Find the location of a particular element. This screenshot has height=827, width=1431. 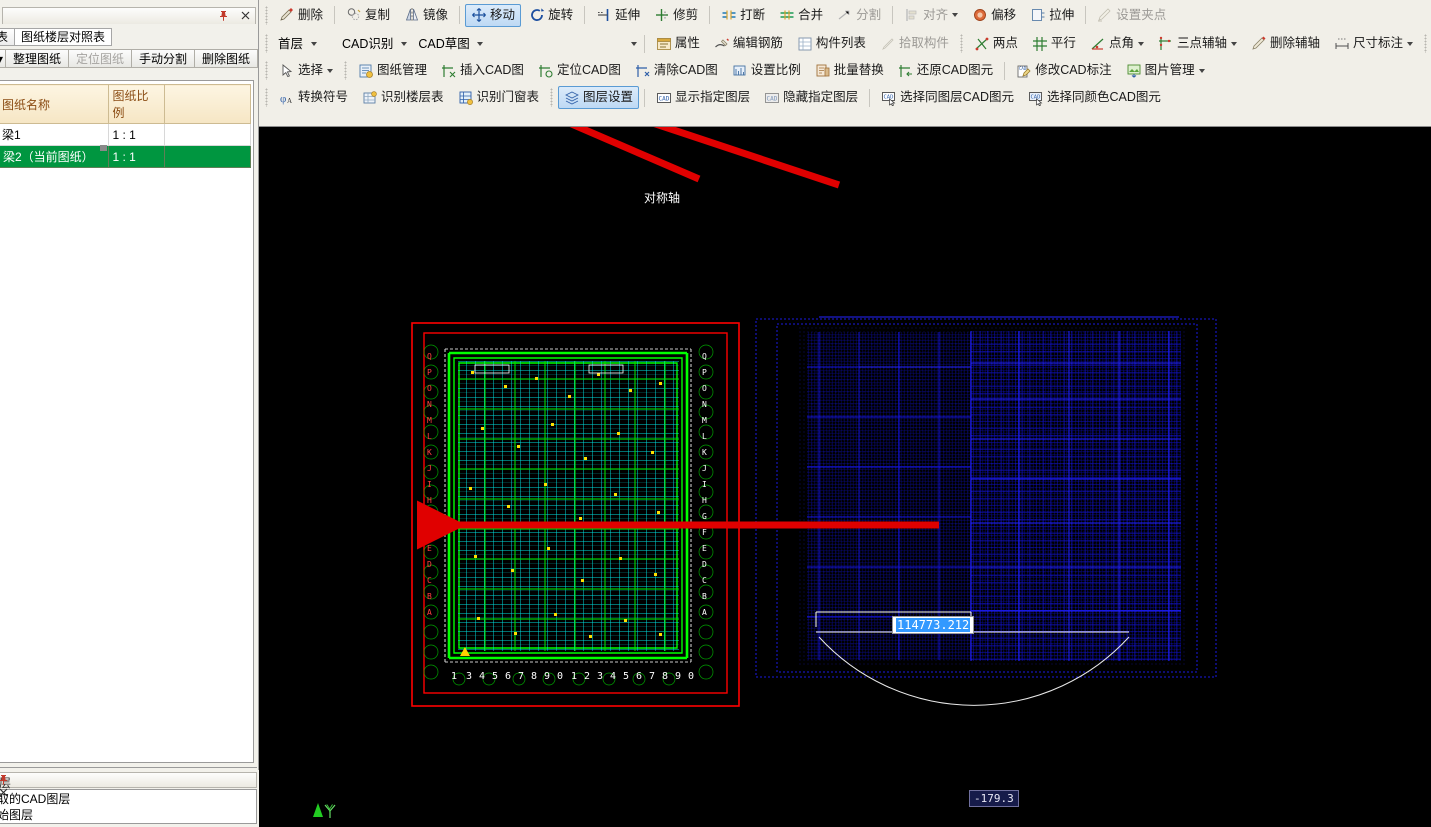

cad-sketch-selector: CAD草图 is located at coordinates (450, 43).